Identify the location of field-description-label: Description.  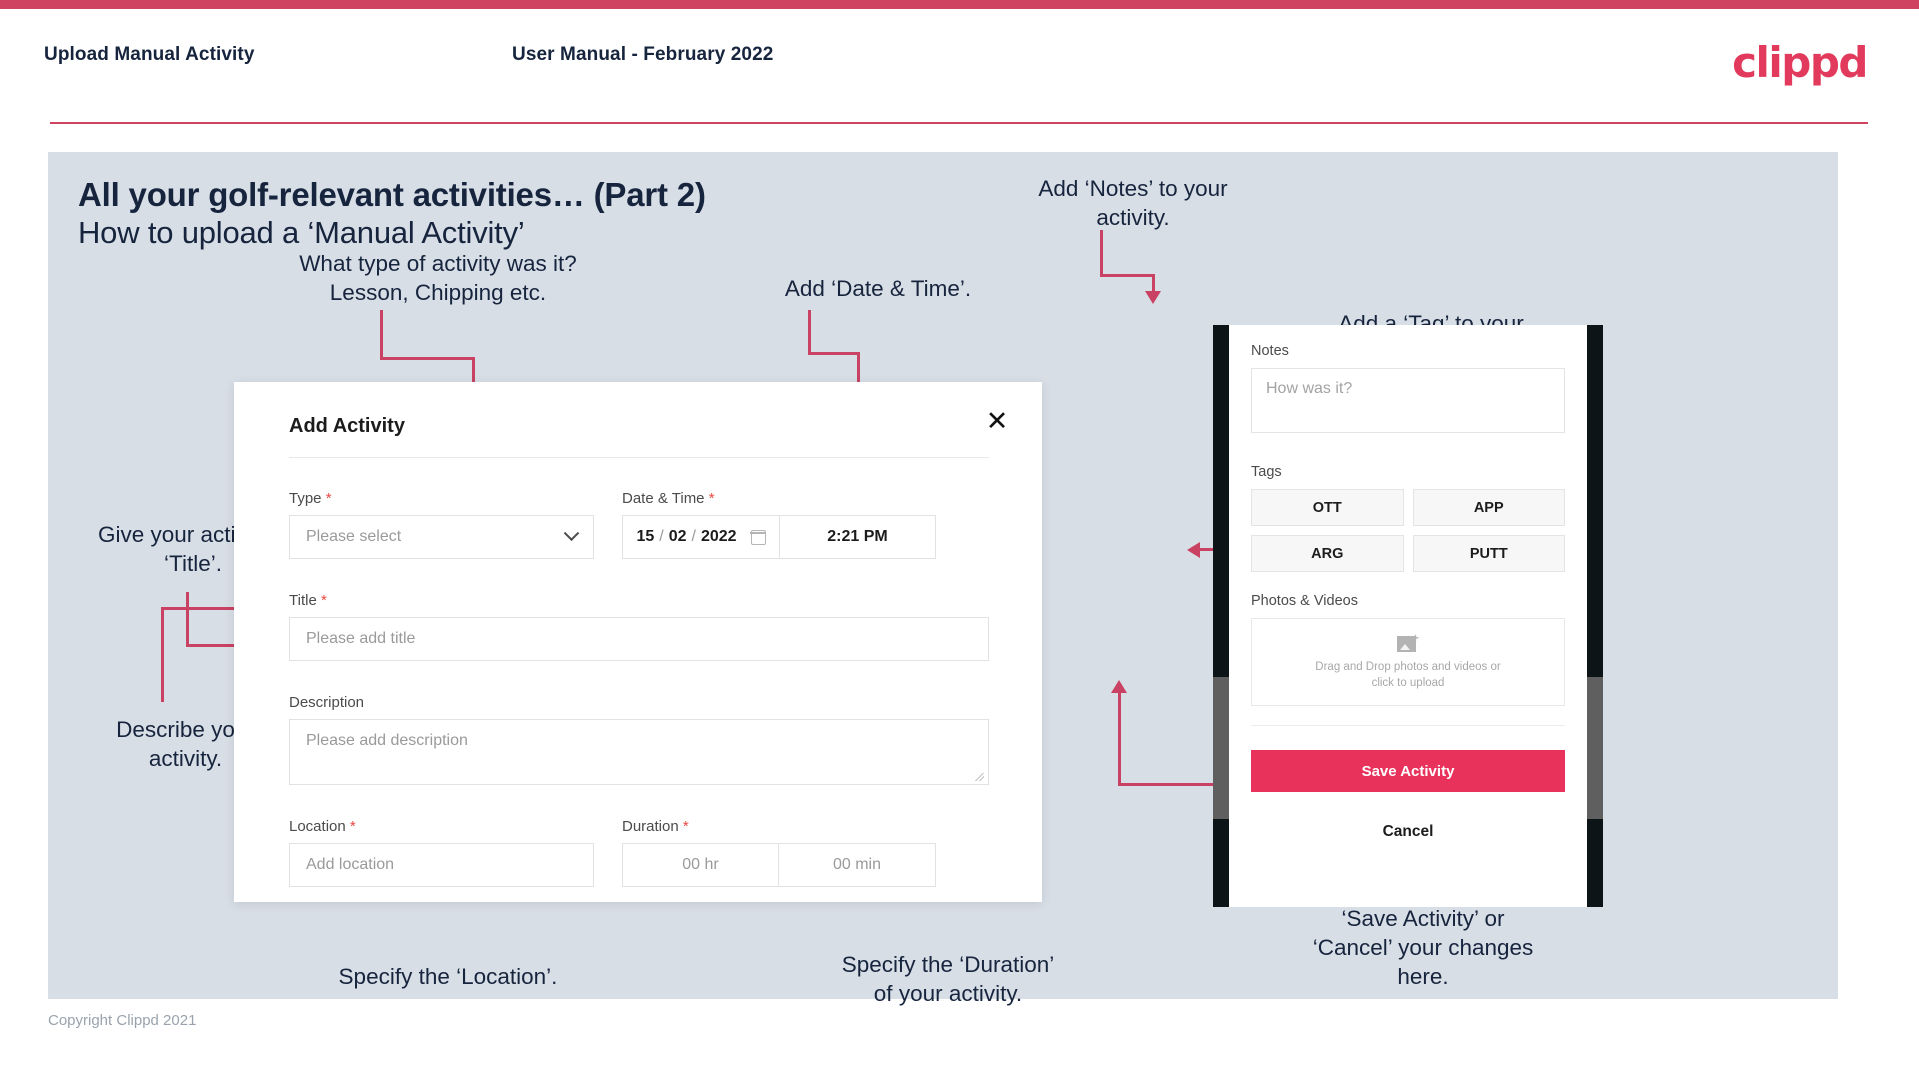
(327, 702).